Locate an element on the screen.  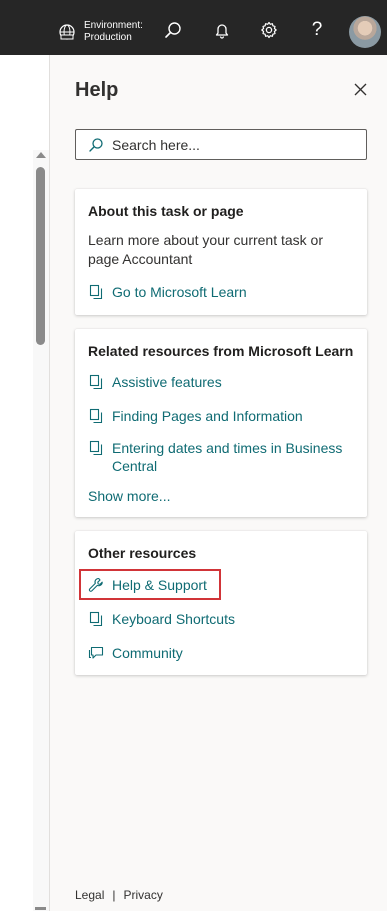
scrollbar-thumb is located at coordinates (40, 256).